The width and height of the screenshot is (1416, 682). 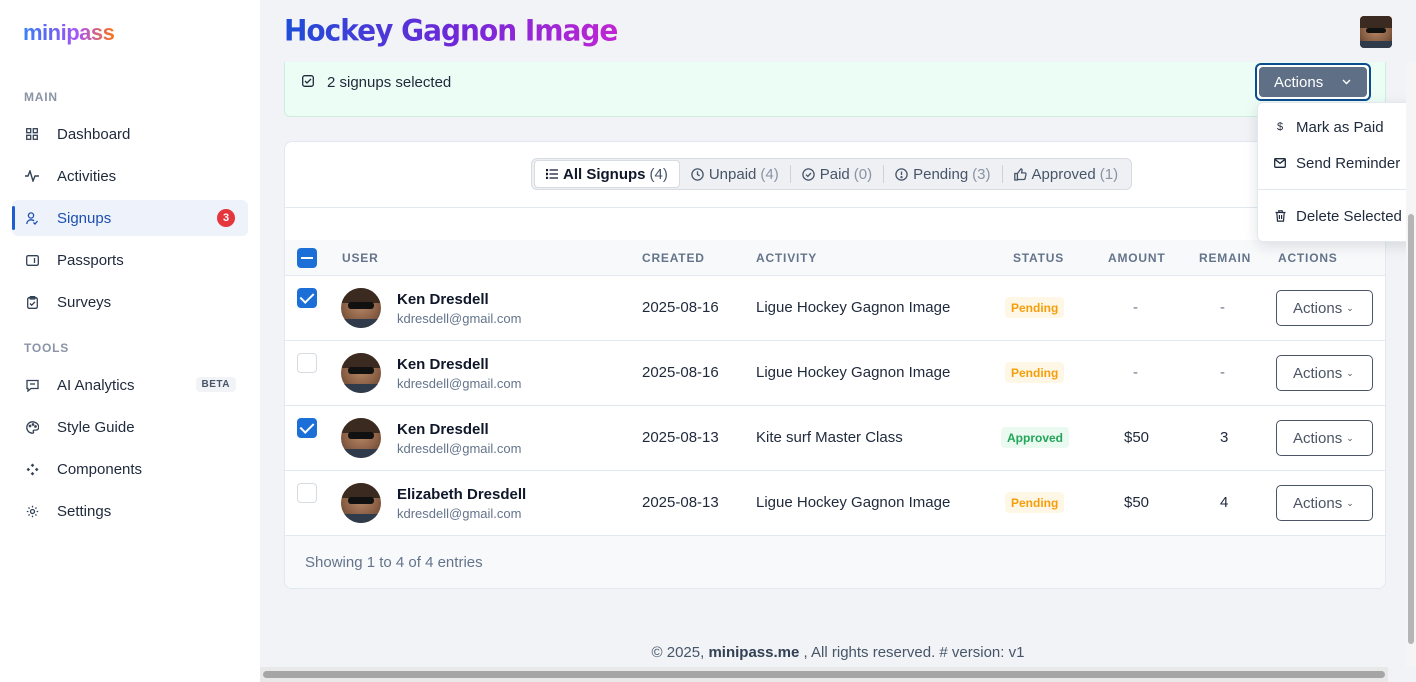 I want to click on tab-count: (4), so click(x=769, y=174).